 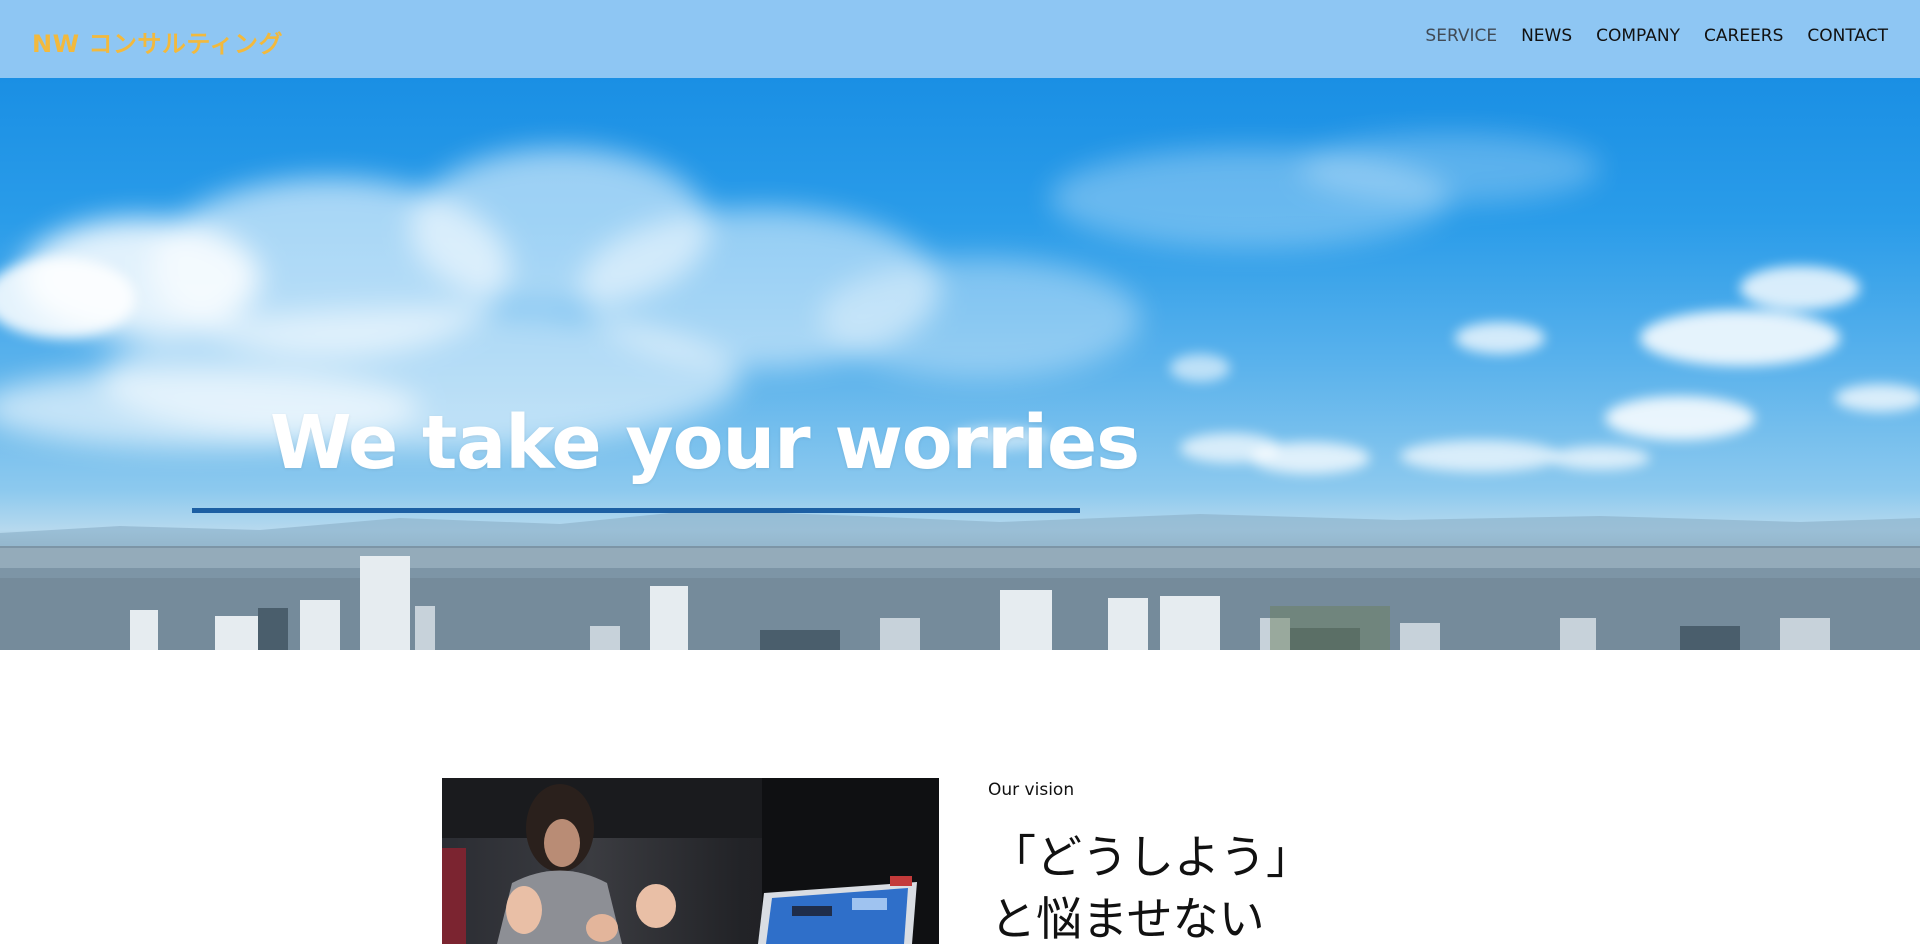 What do you see at coordinates (157, 41) in the screenshot?
I see `site-logo: NW コンサルティング` at bounding box center [157, 41].